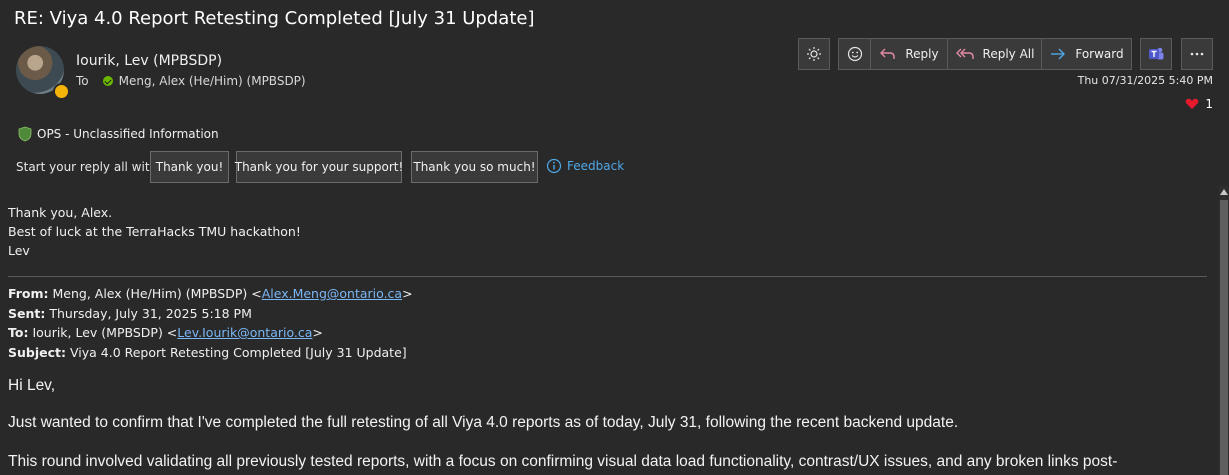  What do you see at coordinates (244, 332) in the screenshot?
I see `to-email-link: Lev.Iourik@ontario.ca` at bounding box center [244, 332].